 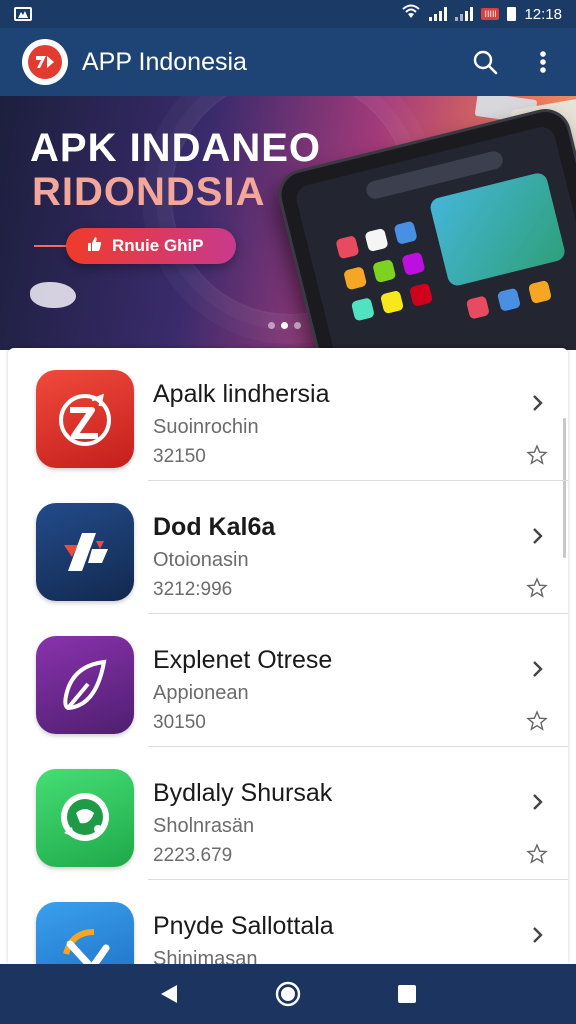 What do you see at coordinates (201, 560) in the screenshot?
I see `app-subtitle: Otoionasin` at bounding box center [201, 560].